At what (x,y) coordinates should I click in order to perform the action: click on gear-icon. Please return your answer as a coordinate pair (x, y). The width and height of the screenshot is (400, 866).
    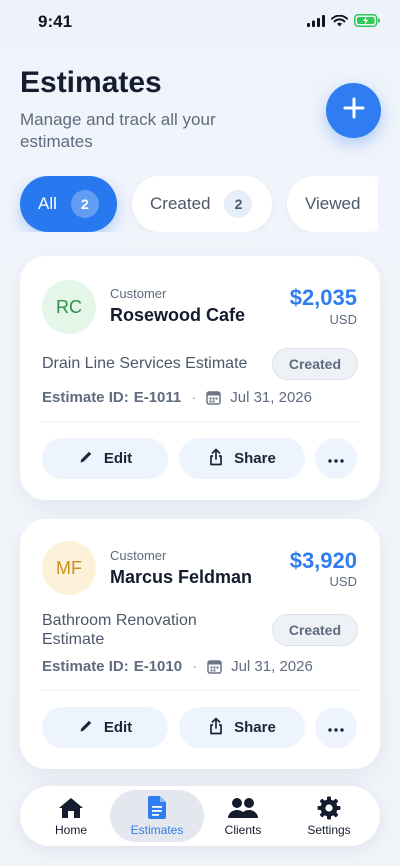
    Looking at the image, I should click on (329, 808).